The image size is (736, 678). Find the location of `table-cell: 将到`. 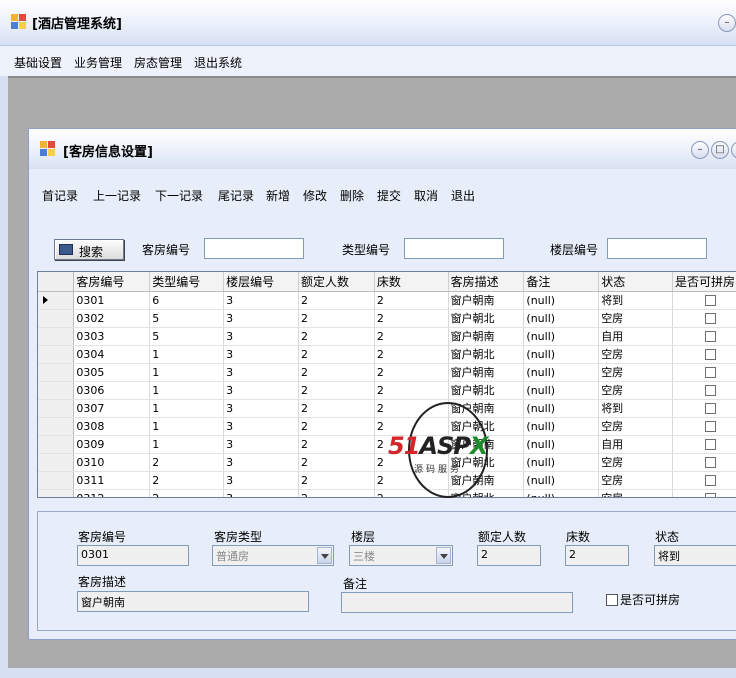

table-cell: 将到 is located at coordinates (635, 408).